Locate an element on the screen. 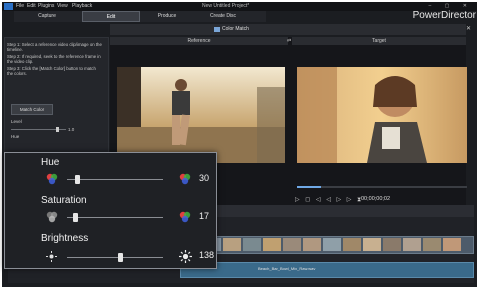  sun-bright-icon is located at coordinates (185, 256).